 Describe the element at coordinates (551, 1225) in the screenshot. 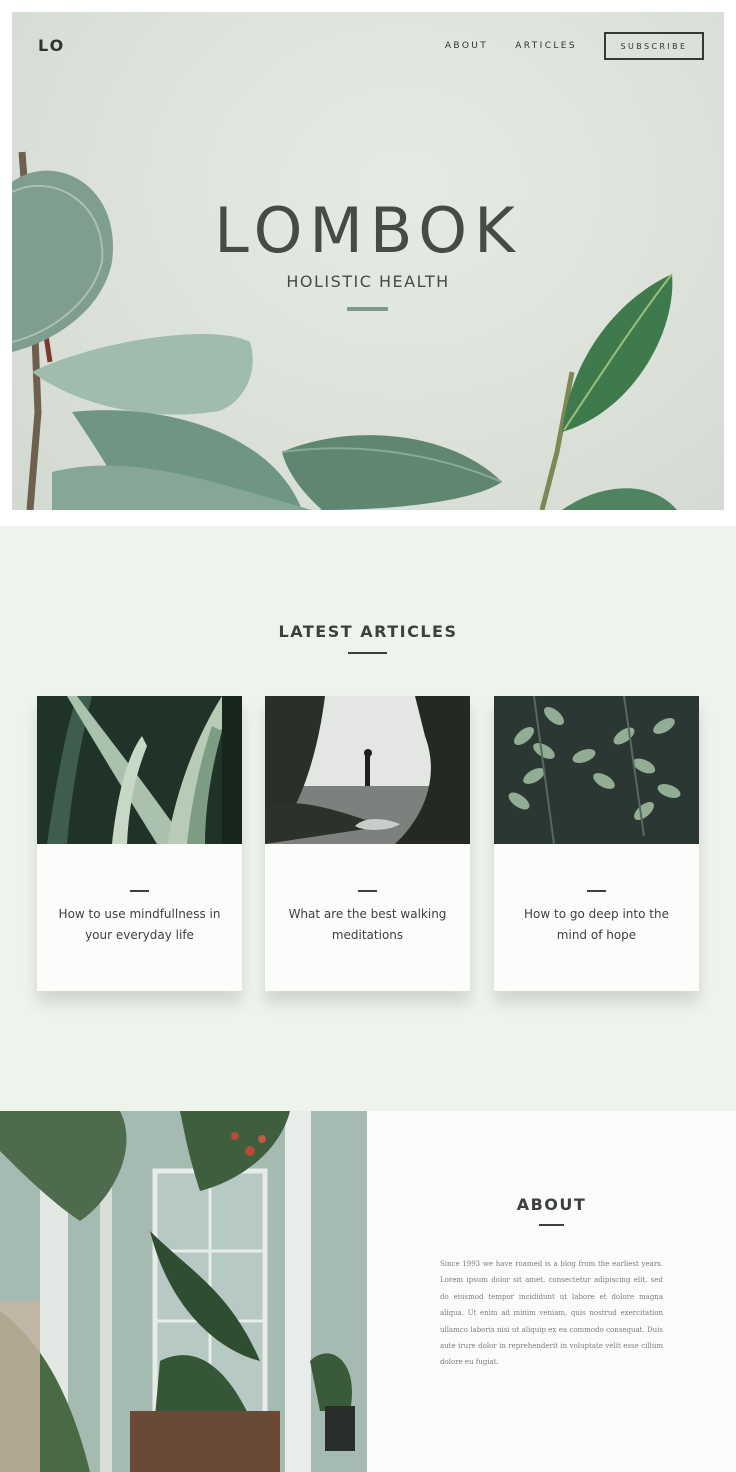

I see `about-divider` at that location.